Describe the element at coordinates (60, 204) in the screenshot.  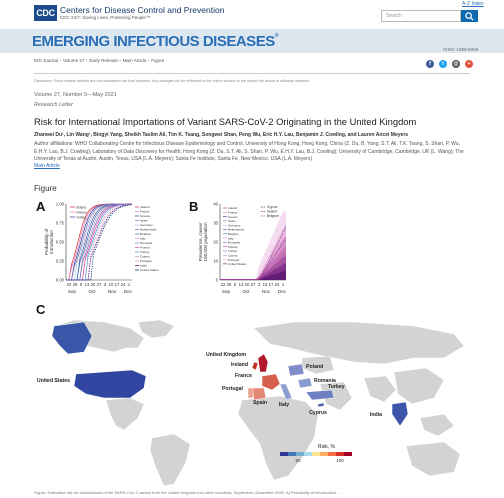
I see `y-tick-label: 1.00` at that location.